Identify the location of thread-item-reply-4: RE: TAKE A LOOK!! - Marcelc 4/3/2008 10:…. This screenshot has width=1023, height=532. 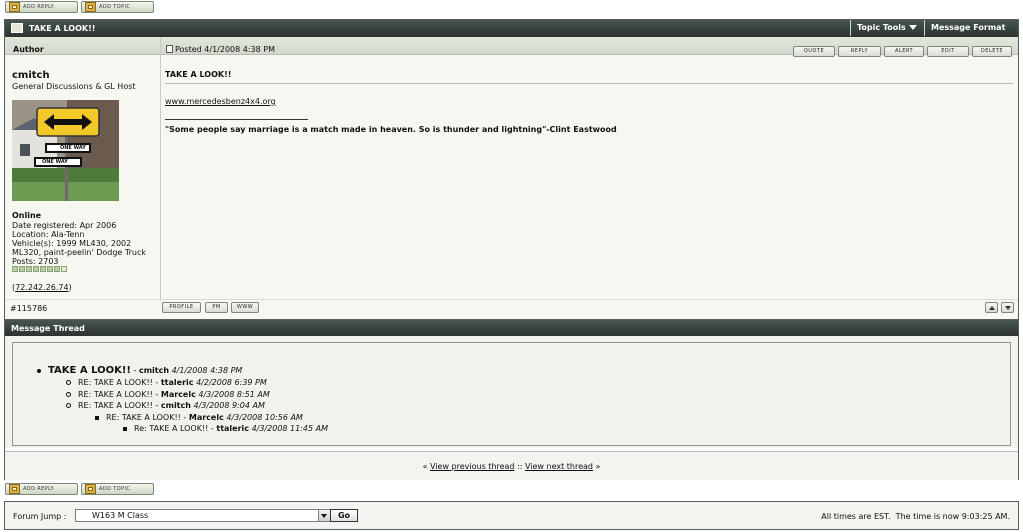
(199, 417).